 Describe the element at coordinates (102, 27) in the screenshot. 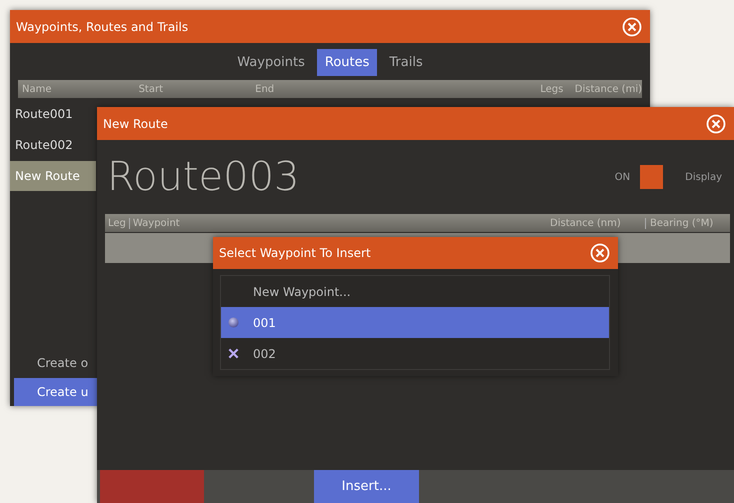

I see `window-title: Waypoints, Routes and Trails` at that location.